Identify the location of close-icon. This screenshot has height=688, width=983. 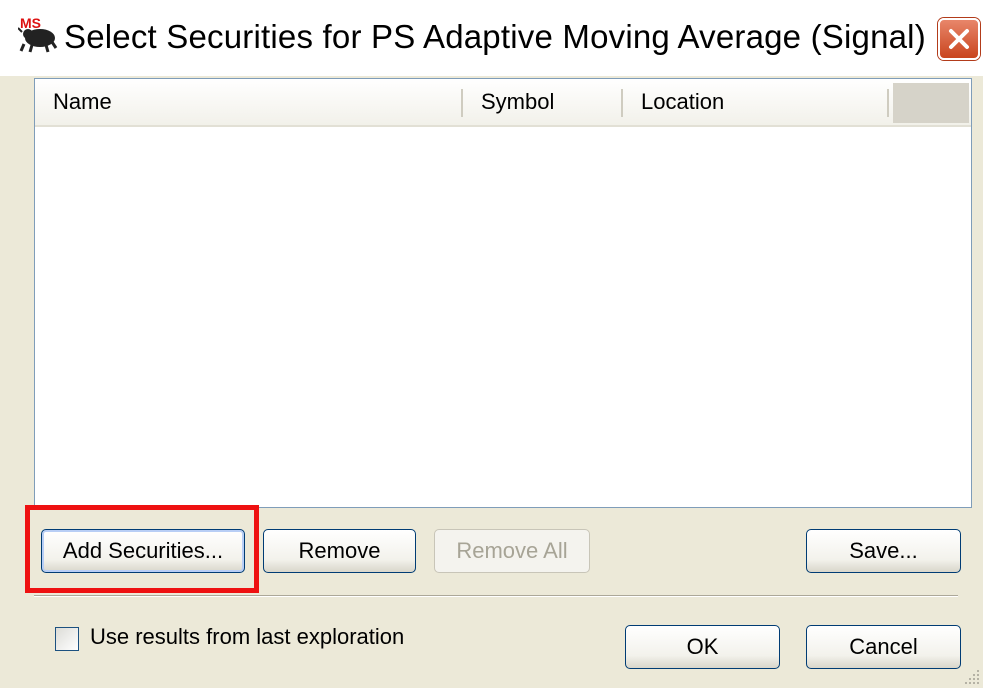
(959, 39).